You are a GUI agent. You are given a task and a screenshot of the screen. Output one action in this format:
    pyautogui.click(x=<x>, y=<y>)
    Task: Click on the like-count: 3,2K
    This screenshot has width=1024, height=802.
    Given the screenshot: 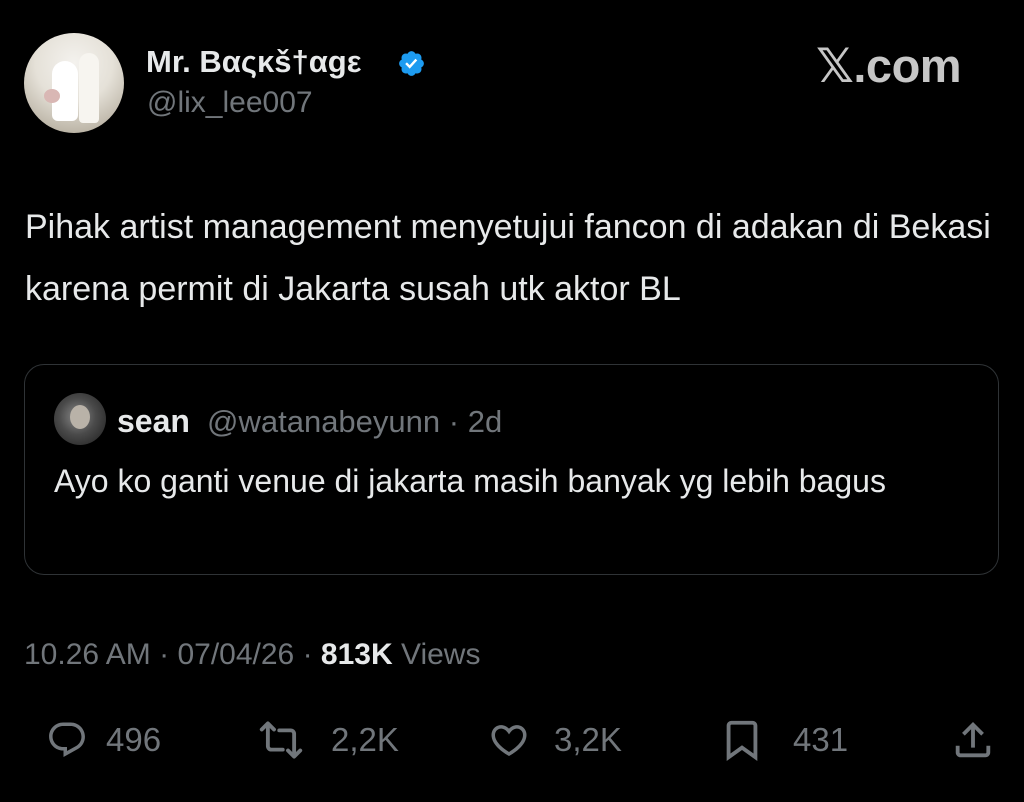 What is the action you would take?
    pyautogui.click(x=588, y=739)
    